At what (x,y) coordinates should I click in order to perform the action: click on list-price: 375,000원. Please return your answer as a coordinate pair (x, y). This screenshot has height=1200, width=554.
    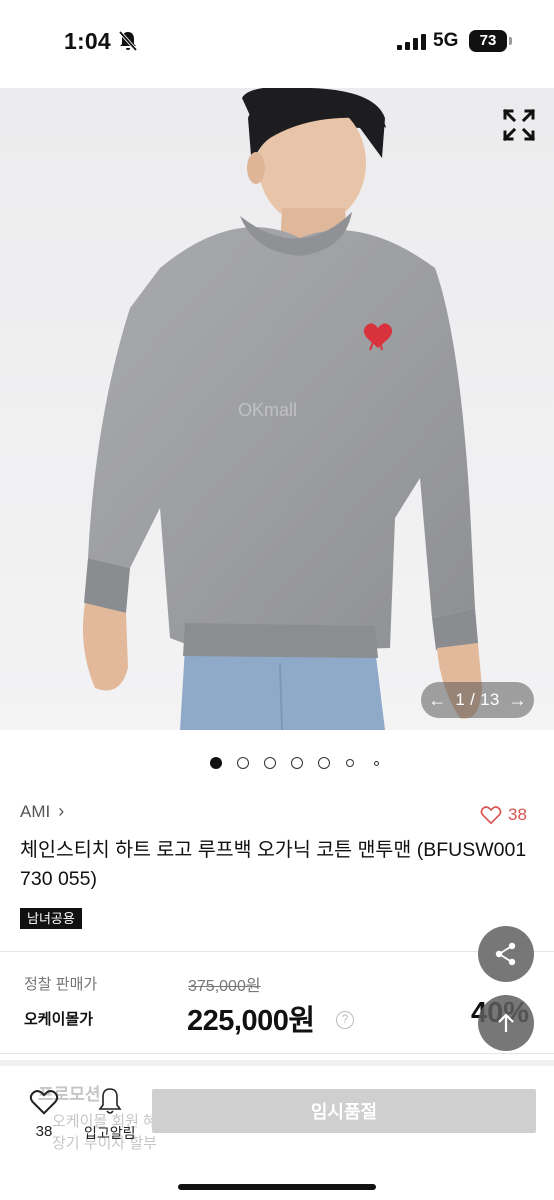
    Looking at the image, I should click on (224, 986).